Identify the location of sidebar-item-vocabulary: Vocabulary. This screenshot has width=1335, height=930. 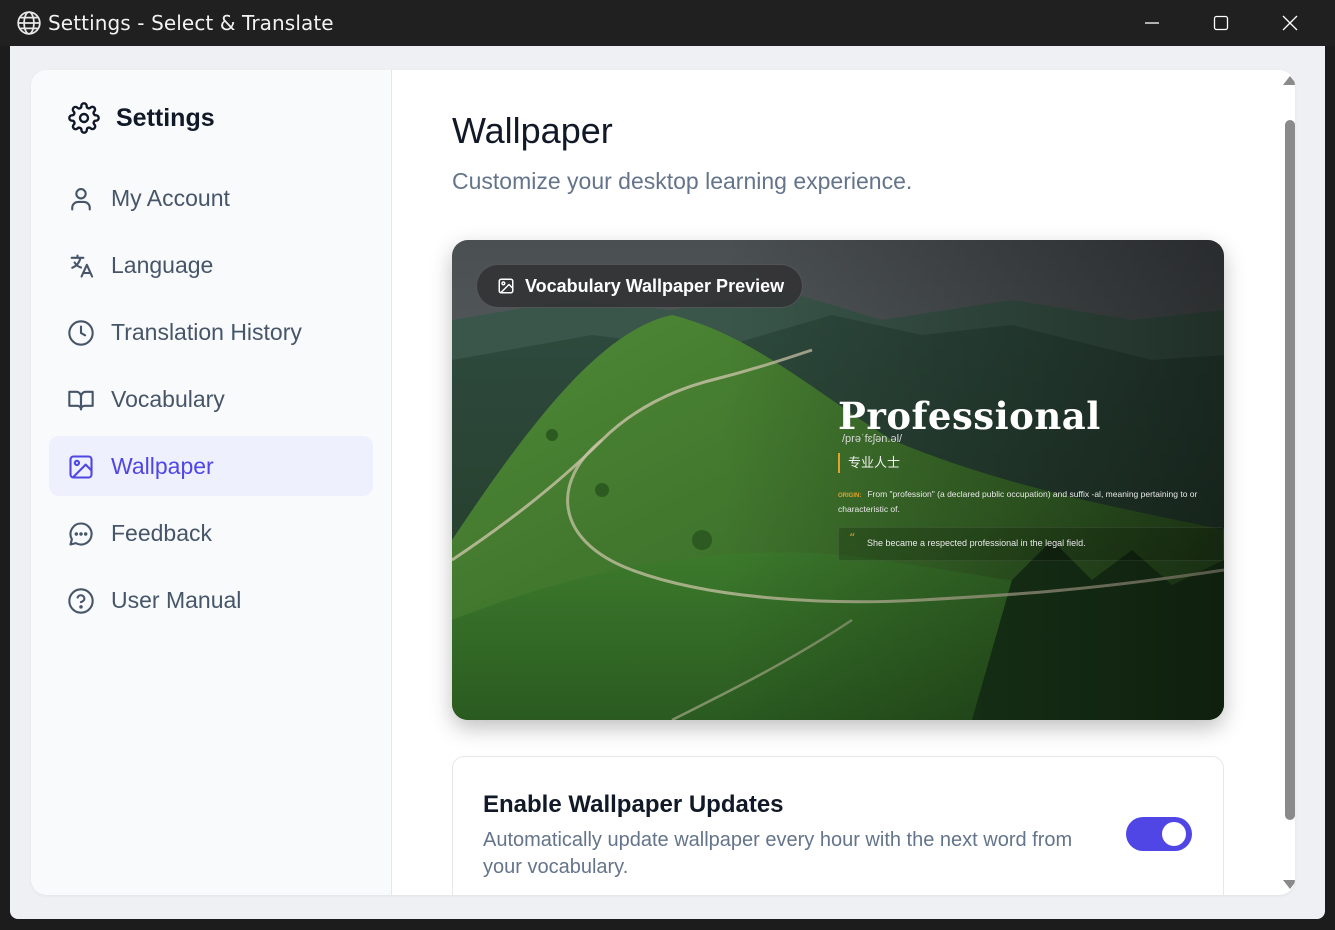
(211, 399).